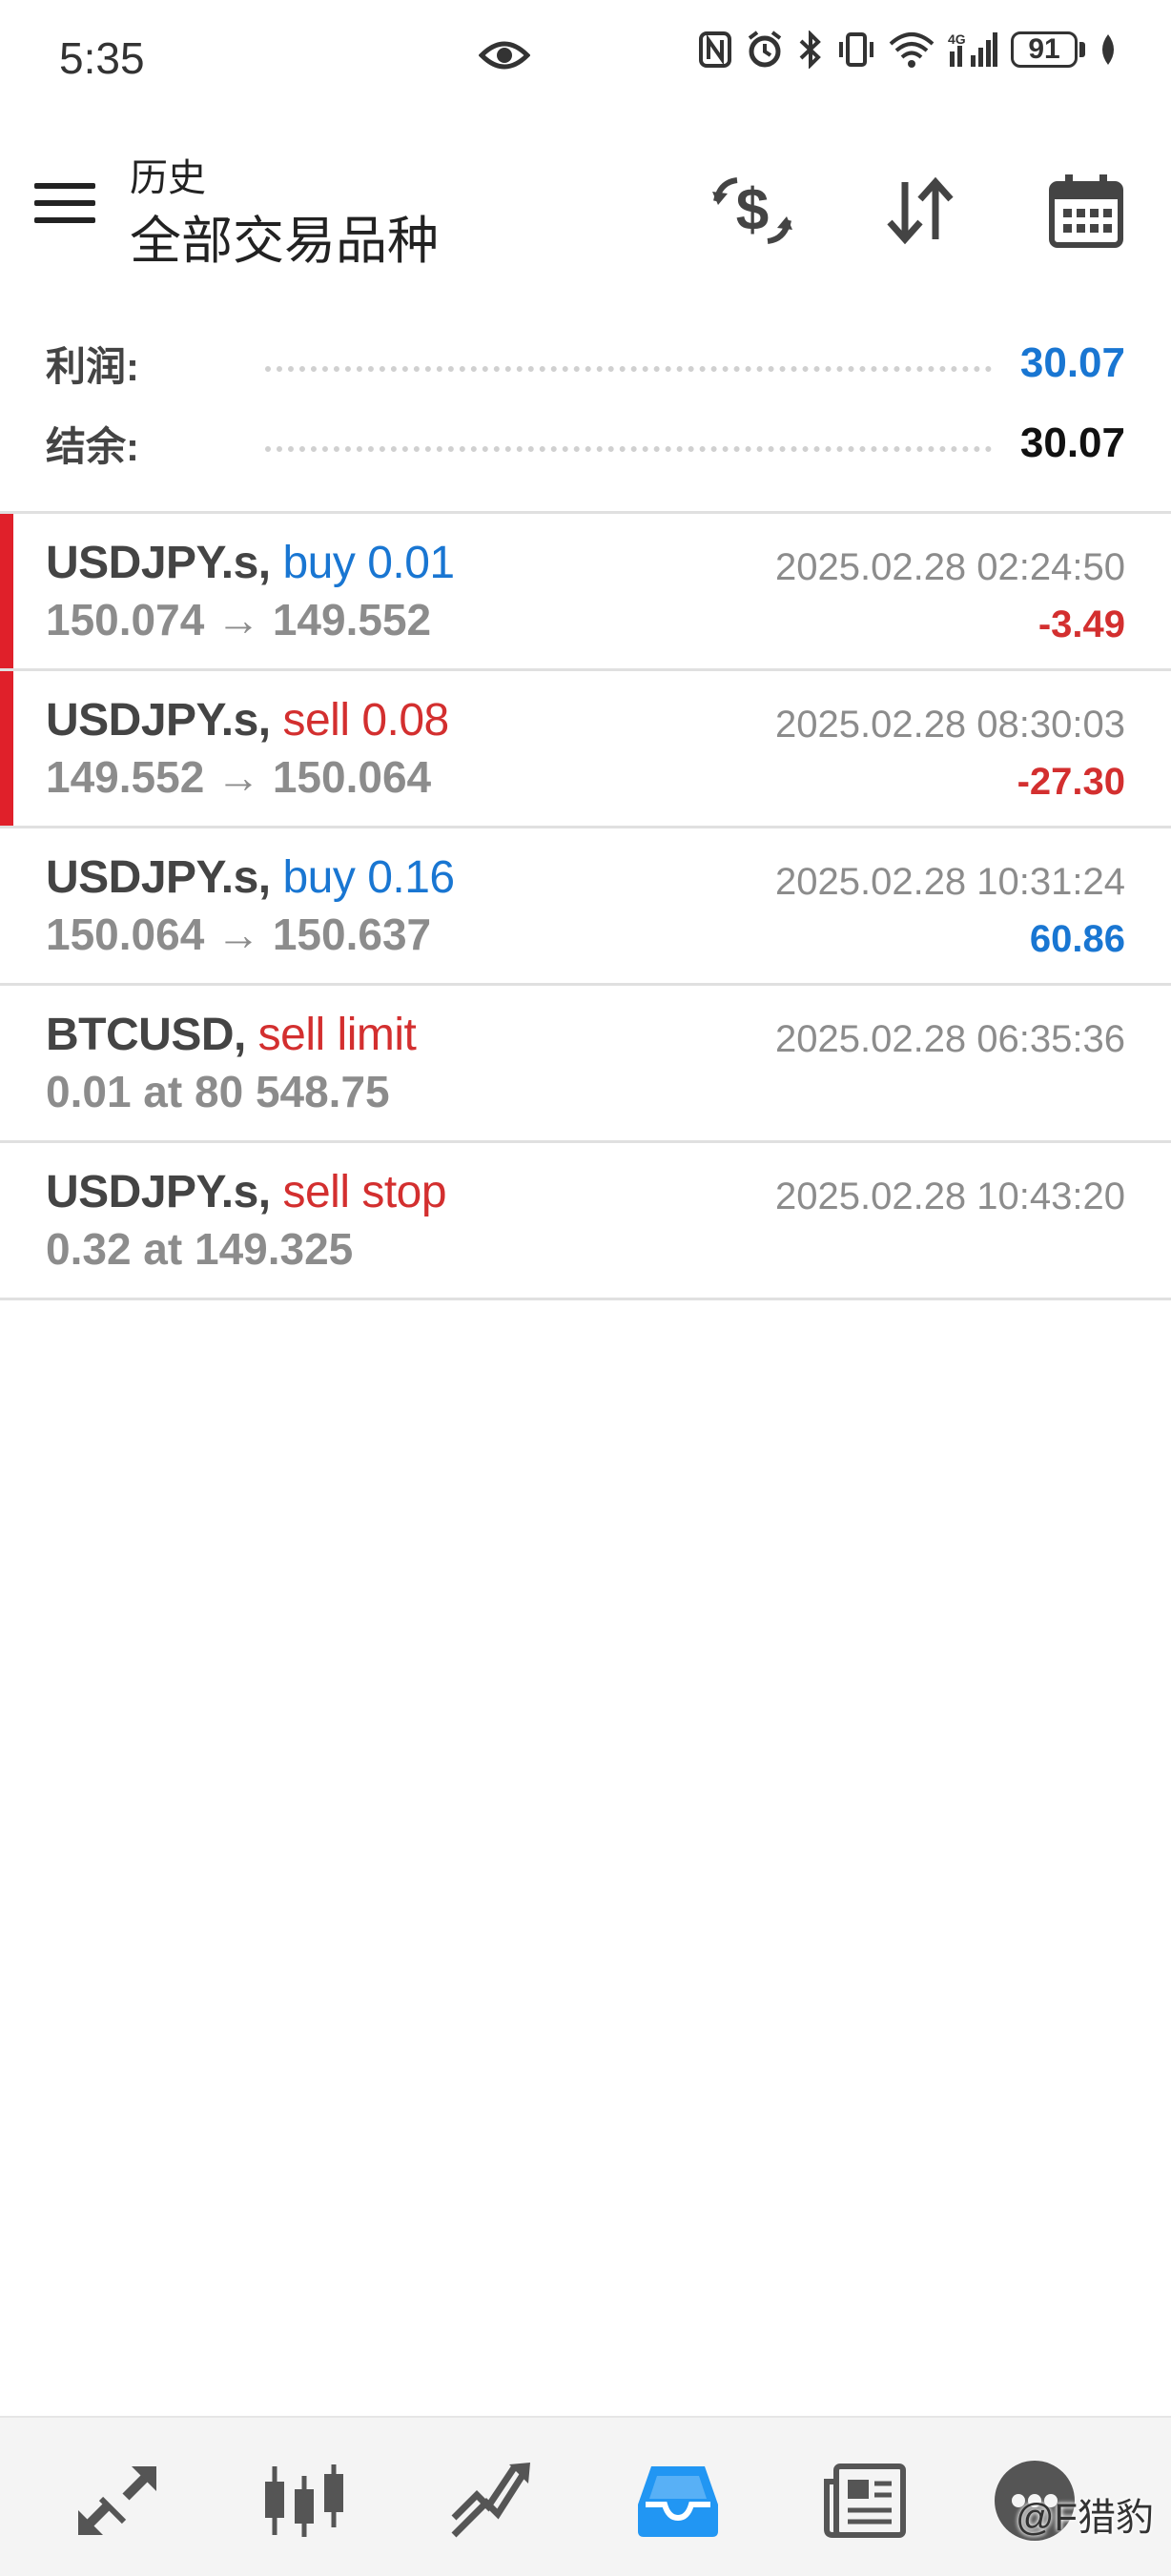  Describe the element at coordinates (1081, 624) in the screenshot. I see `trade-profit: -3.49` at that location.